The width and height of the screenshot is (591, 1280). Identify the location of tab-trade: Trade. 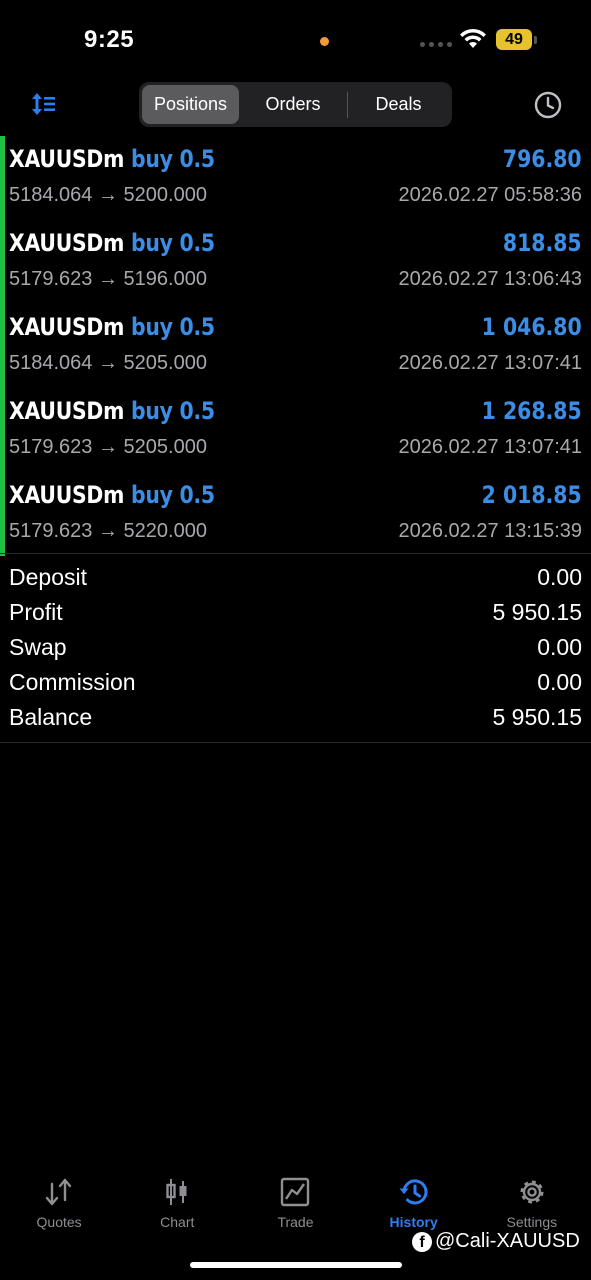
(295, 1205).